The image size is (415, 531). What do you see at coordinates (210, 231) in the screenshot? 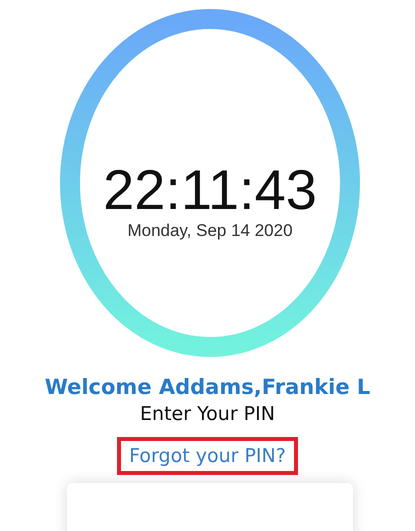
I see `clock-date: Monday, Sep 14 2020` at bounding box center [210, 231].